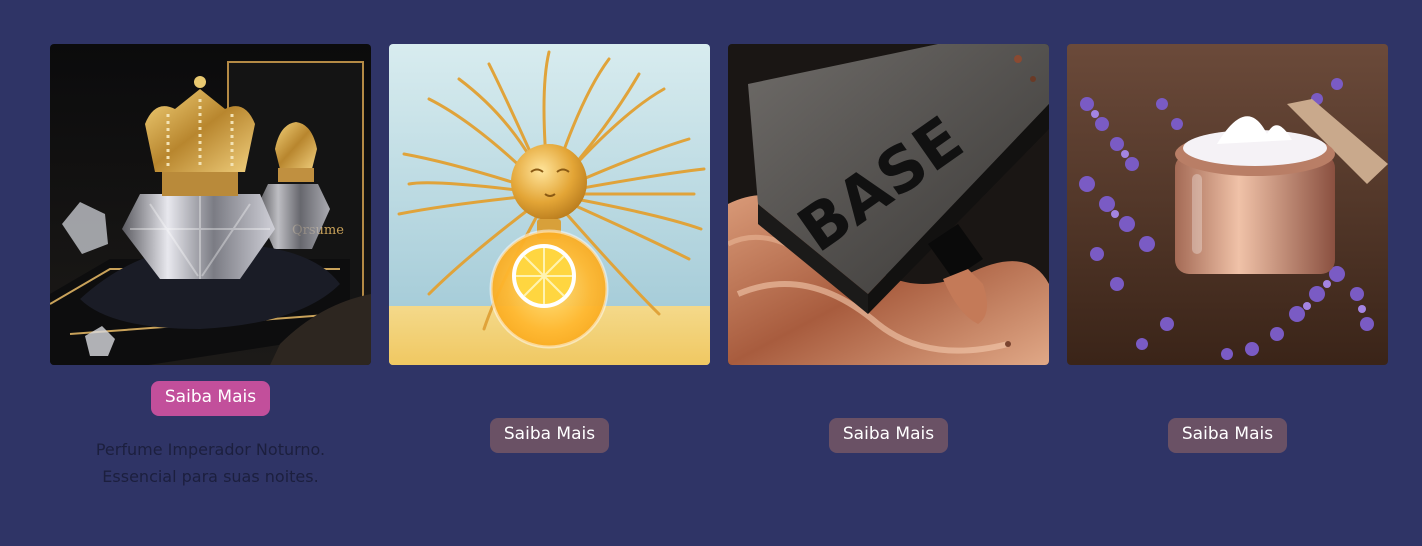 This screenshot has height=546, width=1422. What do you see at coordinates (549, 435) in the screenshot?
I see `saiba-mais-button-2: Saiba Mais` at bounding box center [549, 435].